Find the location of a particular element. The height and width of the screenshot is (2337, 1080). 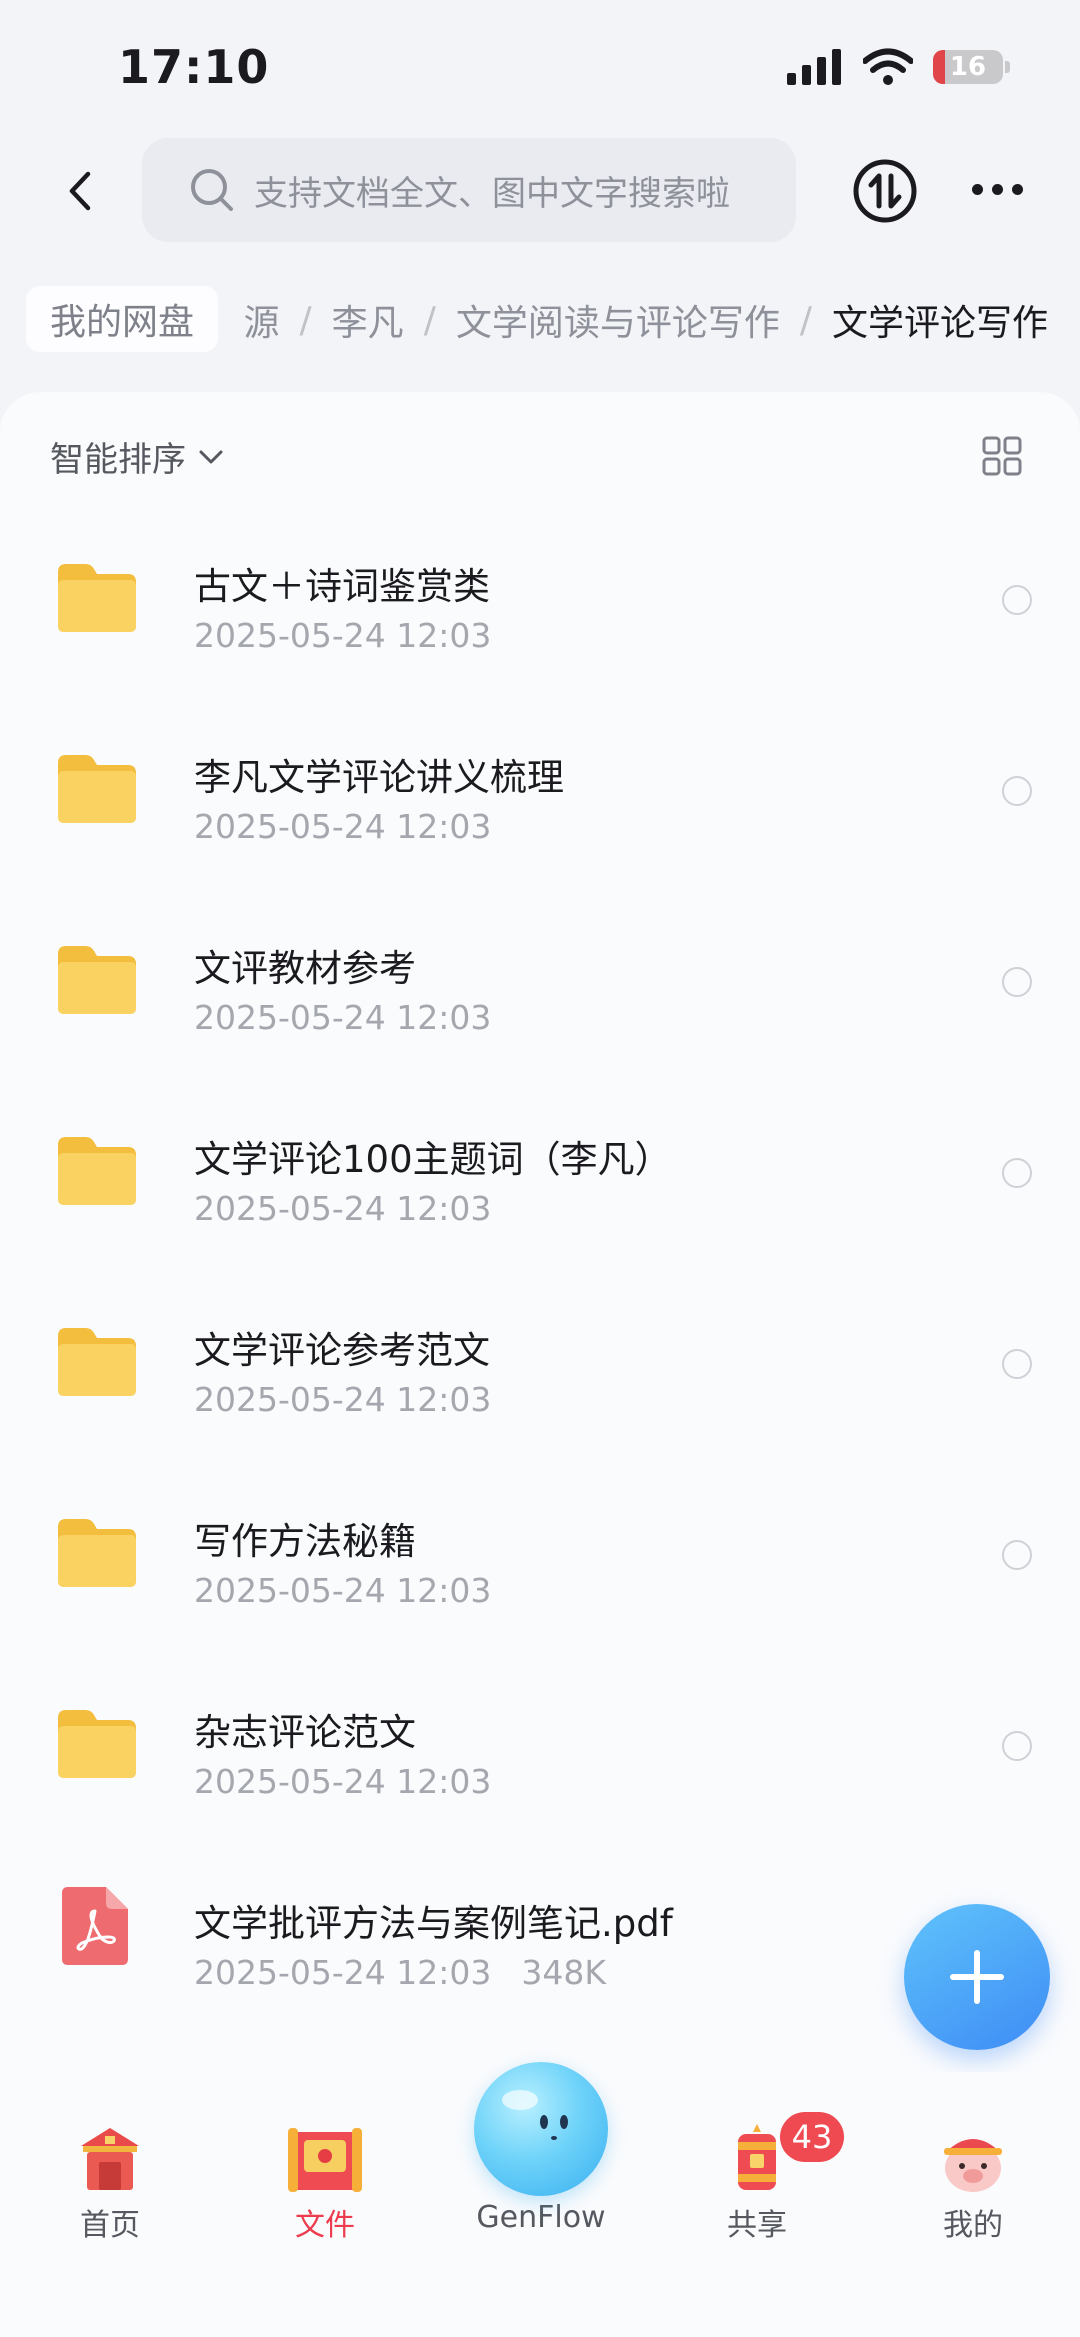

file-row: 古文＋诗词鉴赏类 2025-05-24 12:03 is located at coordinates (540, 611).